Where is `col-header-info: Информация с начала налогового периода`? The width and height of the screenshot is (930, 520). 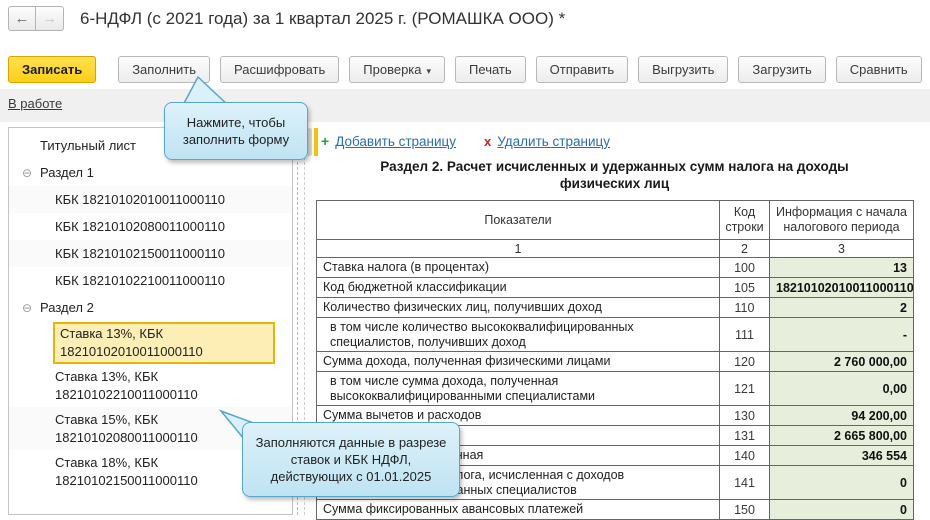 col-header-info: Информация с начала налогового периода is located at coordinates (841, 220).